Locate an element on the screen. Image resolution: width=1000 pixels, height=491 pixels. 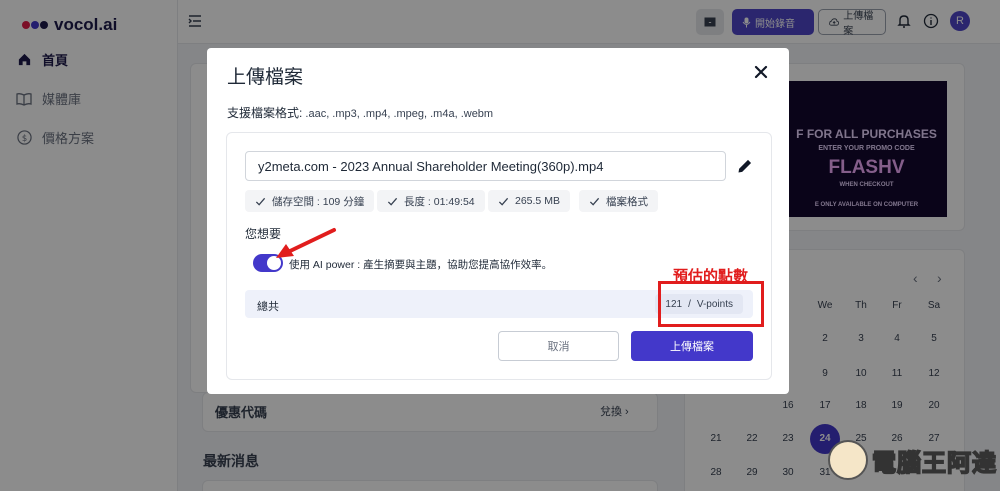
annotation-arrow-icon is located at coordinates (306, 243).